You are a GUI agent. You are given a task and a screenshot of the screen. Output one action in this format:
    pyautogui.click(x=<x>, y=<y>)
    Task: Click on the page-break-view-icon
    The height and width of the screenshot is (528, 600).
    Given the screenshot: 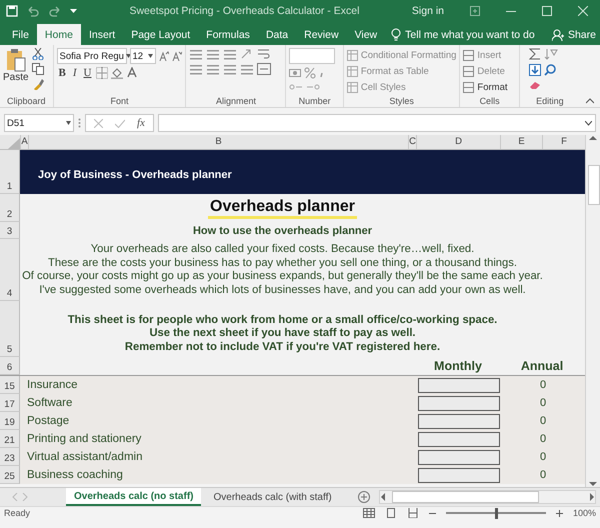 What is the action you would take?
    pyautogui.click(x=412, y=513)
    